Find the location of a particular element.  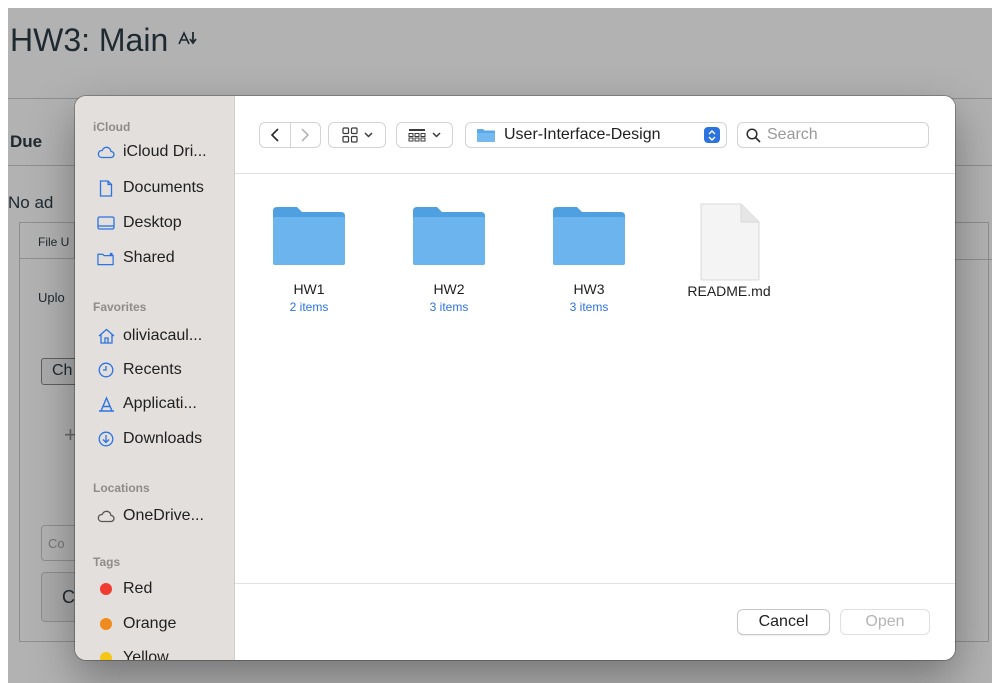

applications-icon is located at coordinates (106, 404).